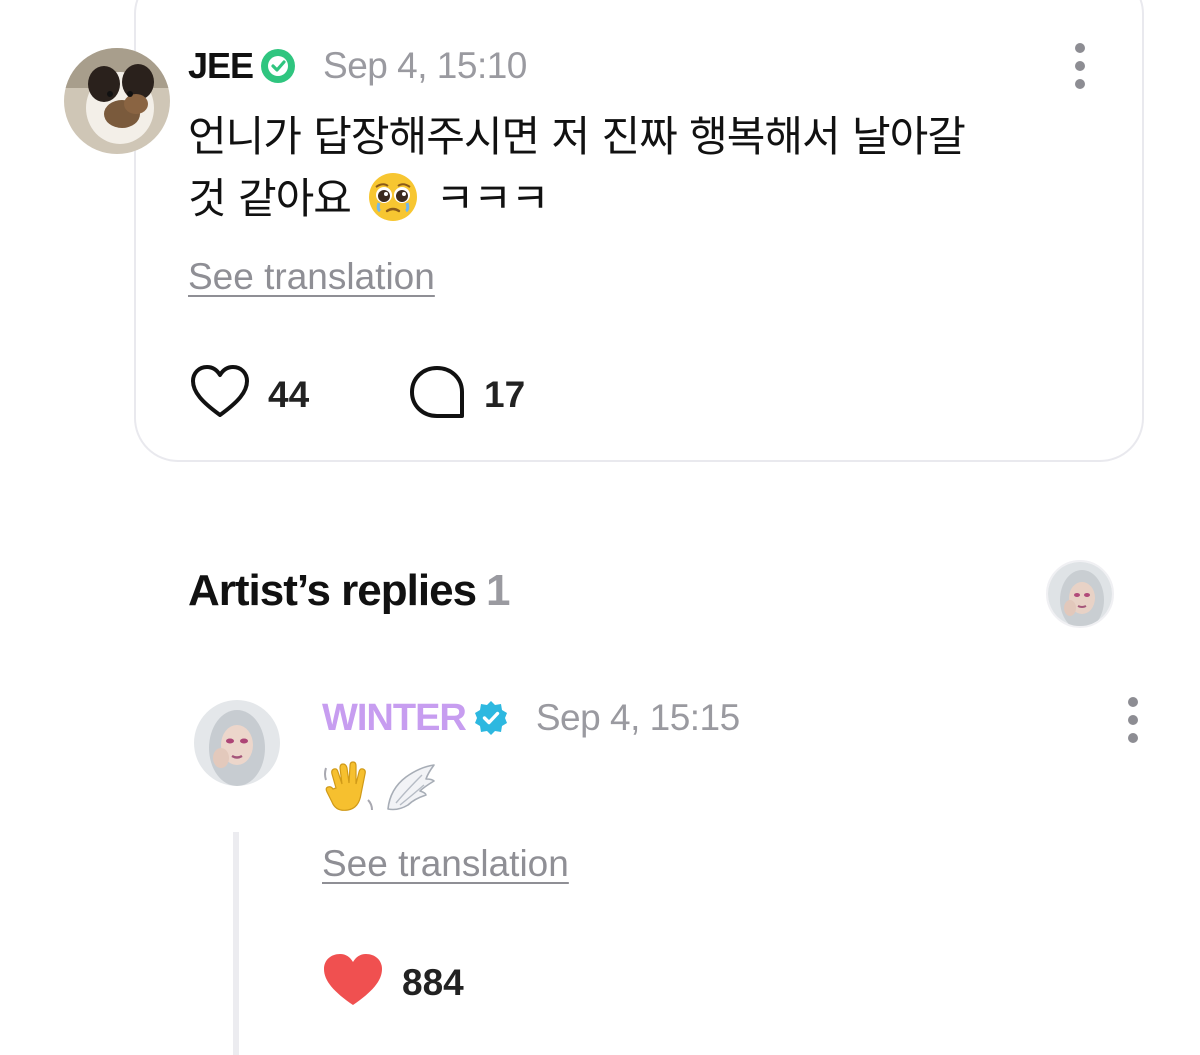 Image resolution: width=1200 pixels, height=1055 pixels. I want to click on wing-emoji-icon, so click(410, 790).